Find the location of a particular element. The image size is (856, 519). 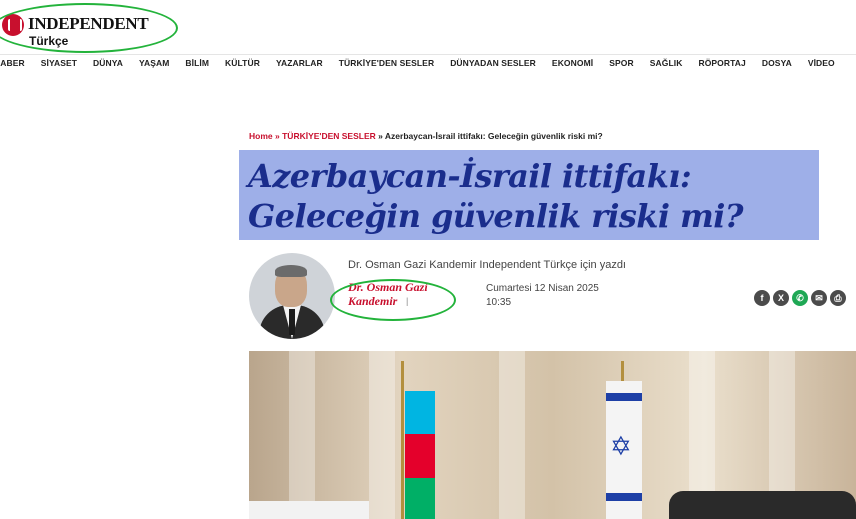

author-name-link: Dr. Osman Gazi Kandemir is located at coordinates (398, 294).